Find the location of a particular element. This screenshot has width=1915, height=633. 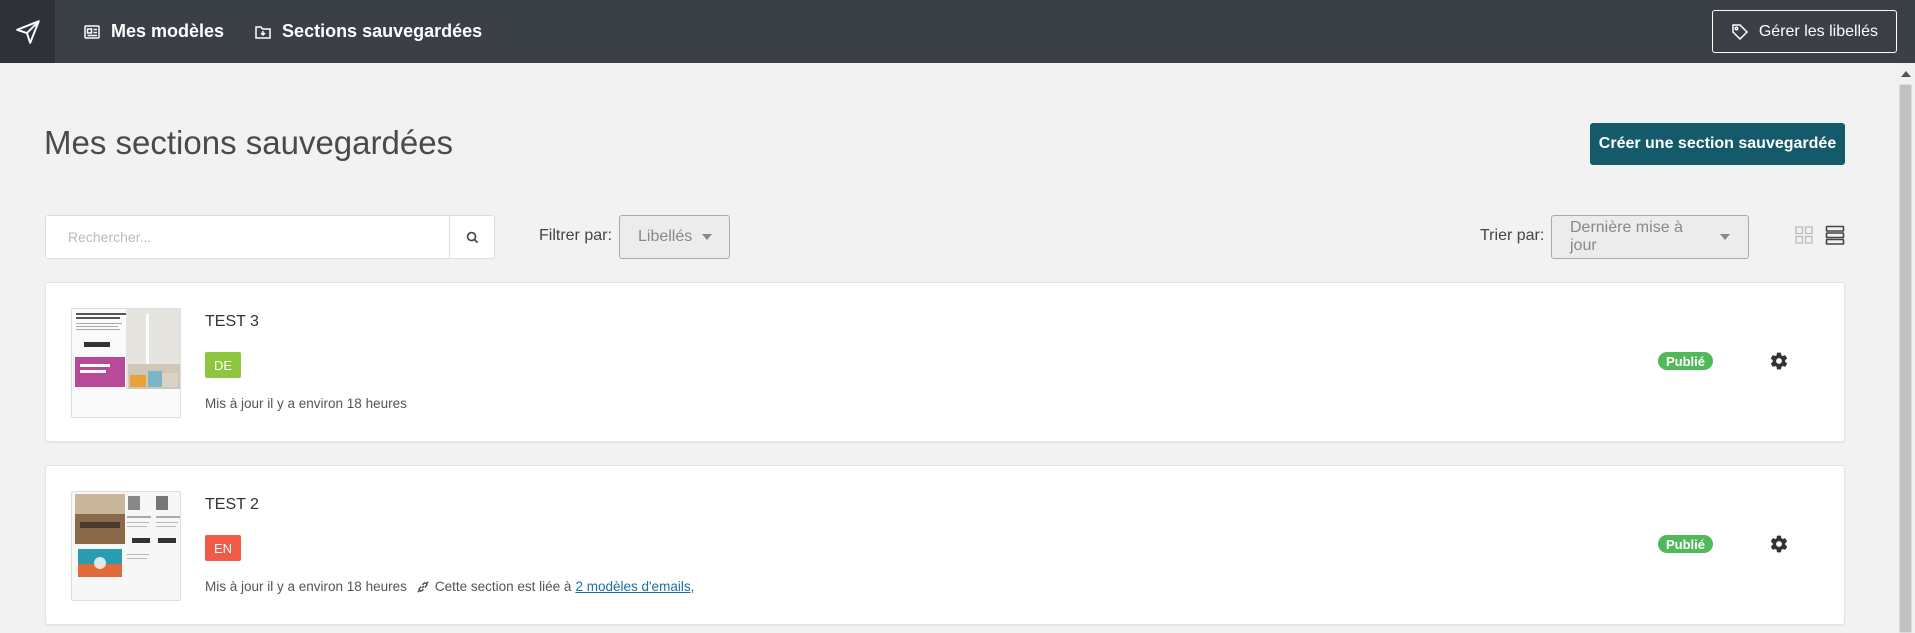

search-button is located at coordinates (471, 237).